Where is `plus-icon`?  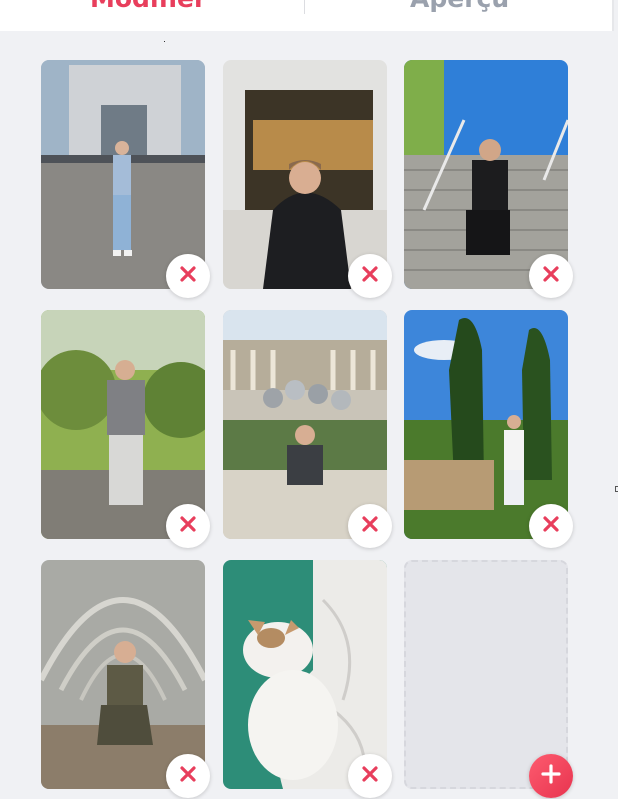
plus-icon is located at coordinates (551, 776).